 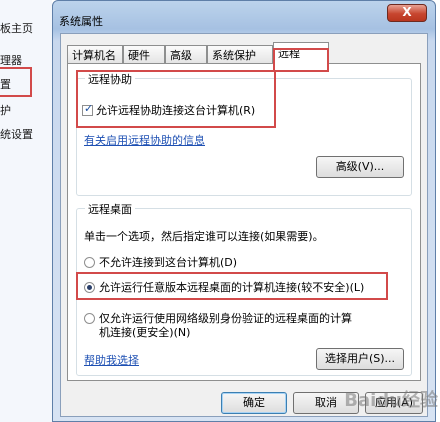 I want to click on title-bar: 系统属性 X, so click(x=244, y=17).